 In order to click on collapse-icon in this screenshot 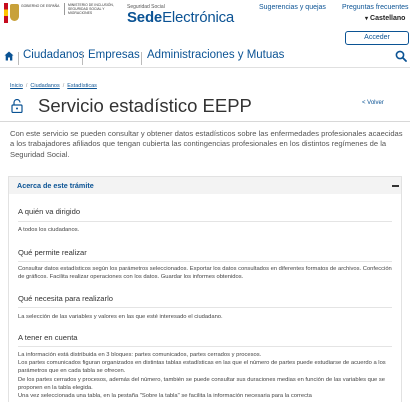, I will do `click(395, 186)`.